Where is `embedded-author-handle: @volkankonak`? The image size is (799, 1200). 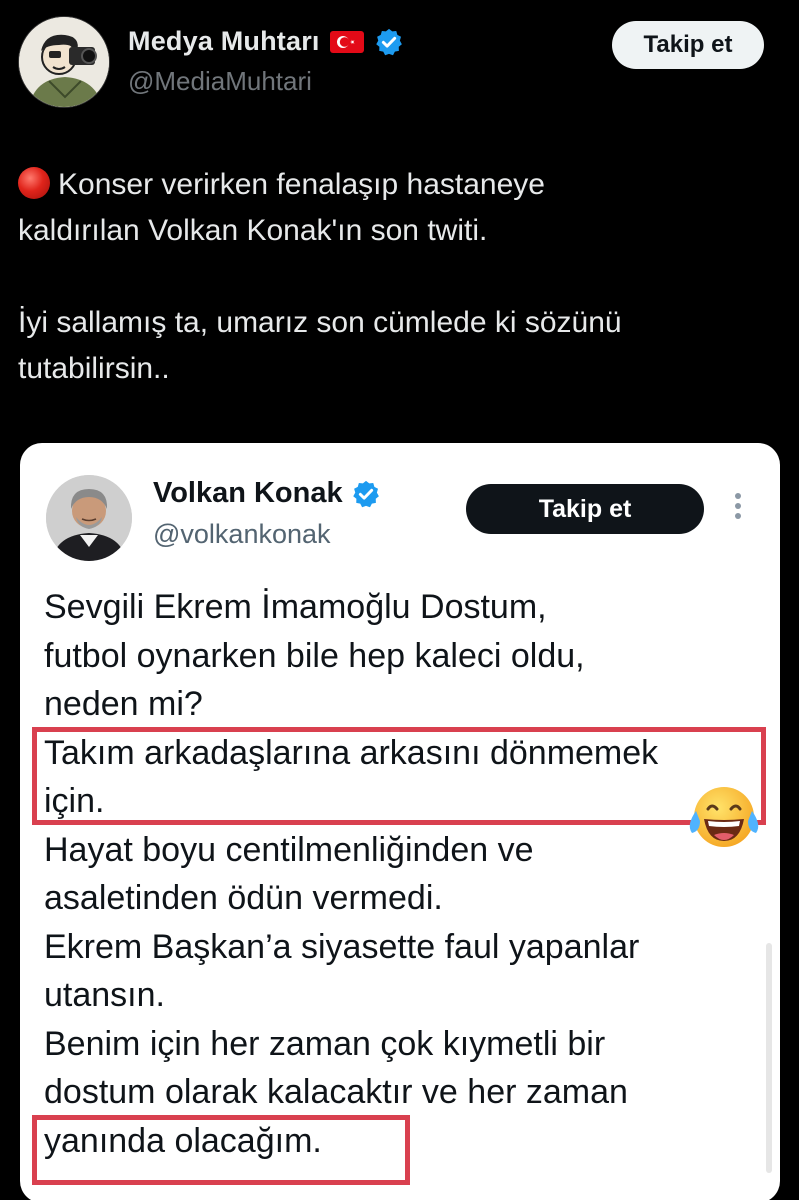
embedded-author-handle: @volkankonak is located at coordinates (242, 534).